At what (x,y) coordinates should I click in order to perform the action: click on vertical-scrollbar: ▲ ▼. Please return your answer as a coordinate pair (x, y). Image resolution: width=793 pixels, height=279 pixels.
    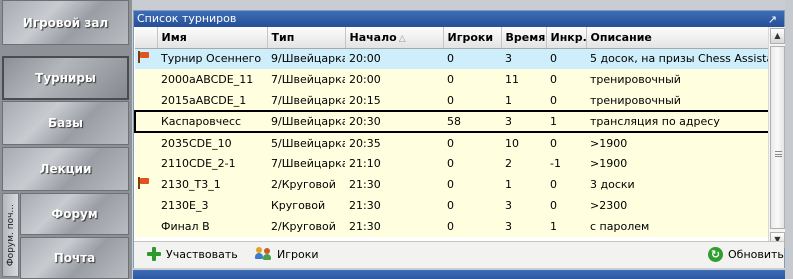
    Looking at the image, I should click on (776, 137).